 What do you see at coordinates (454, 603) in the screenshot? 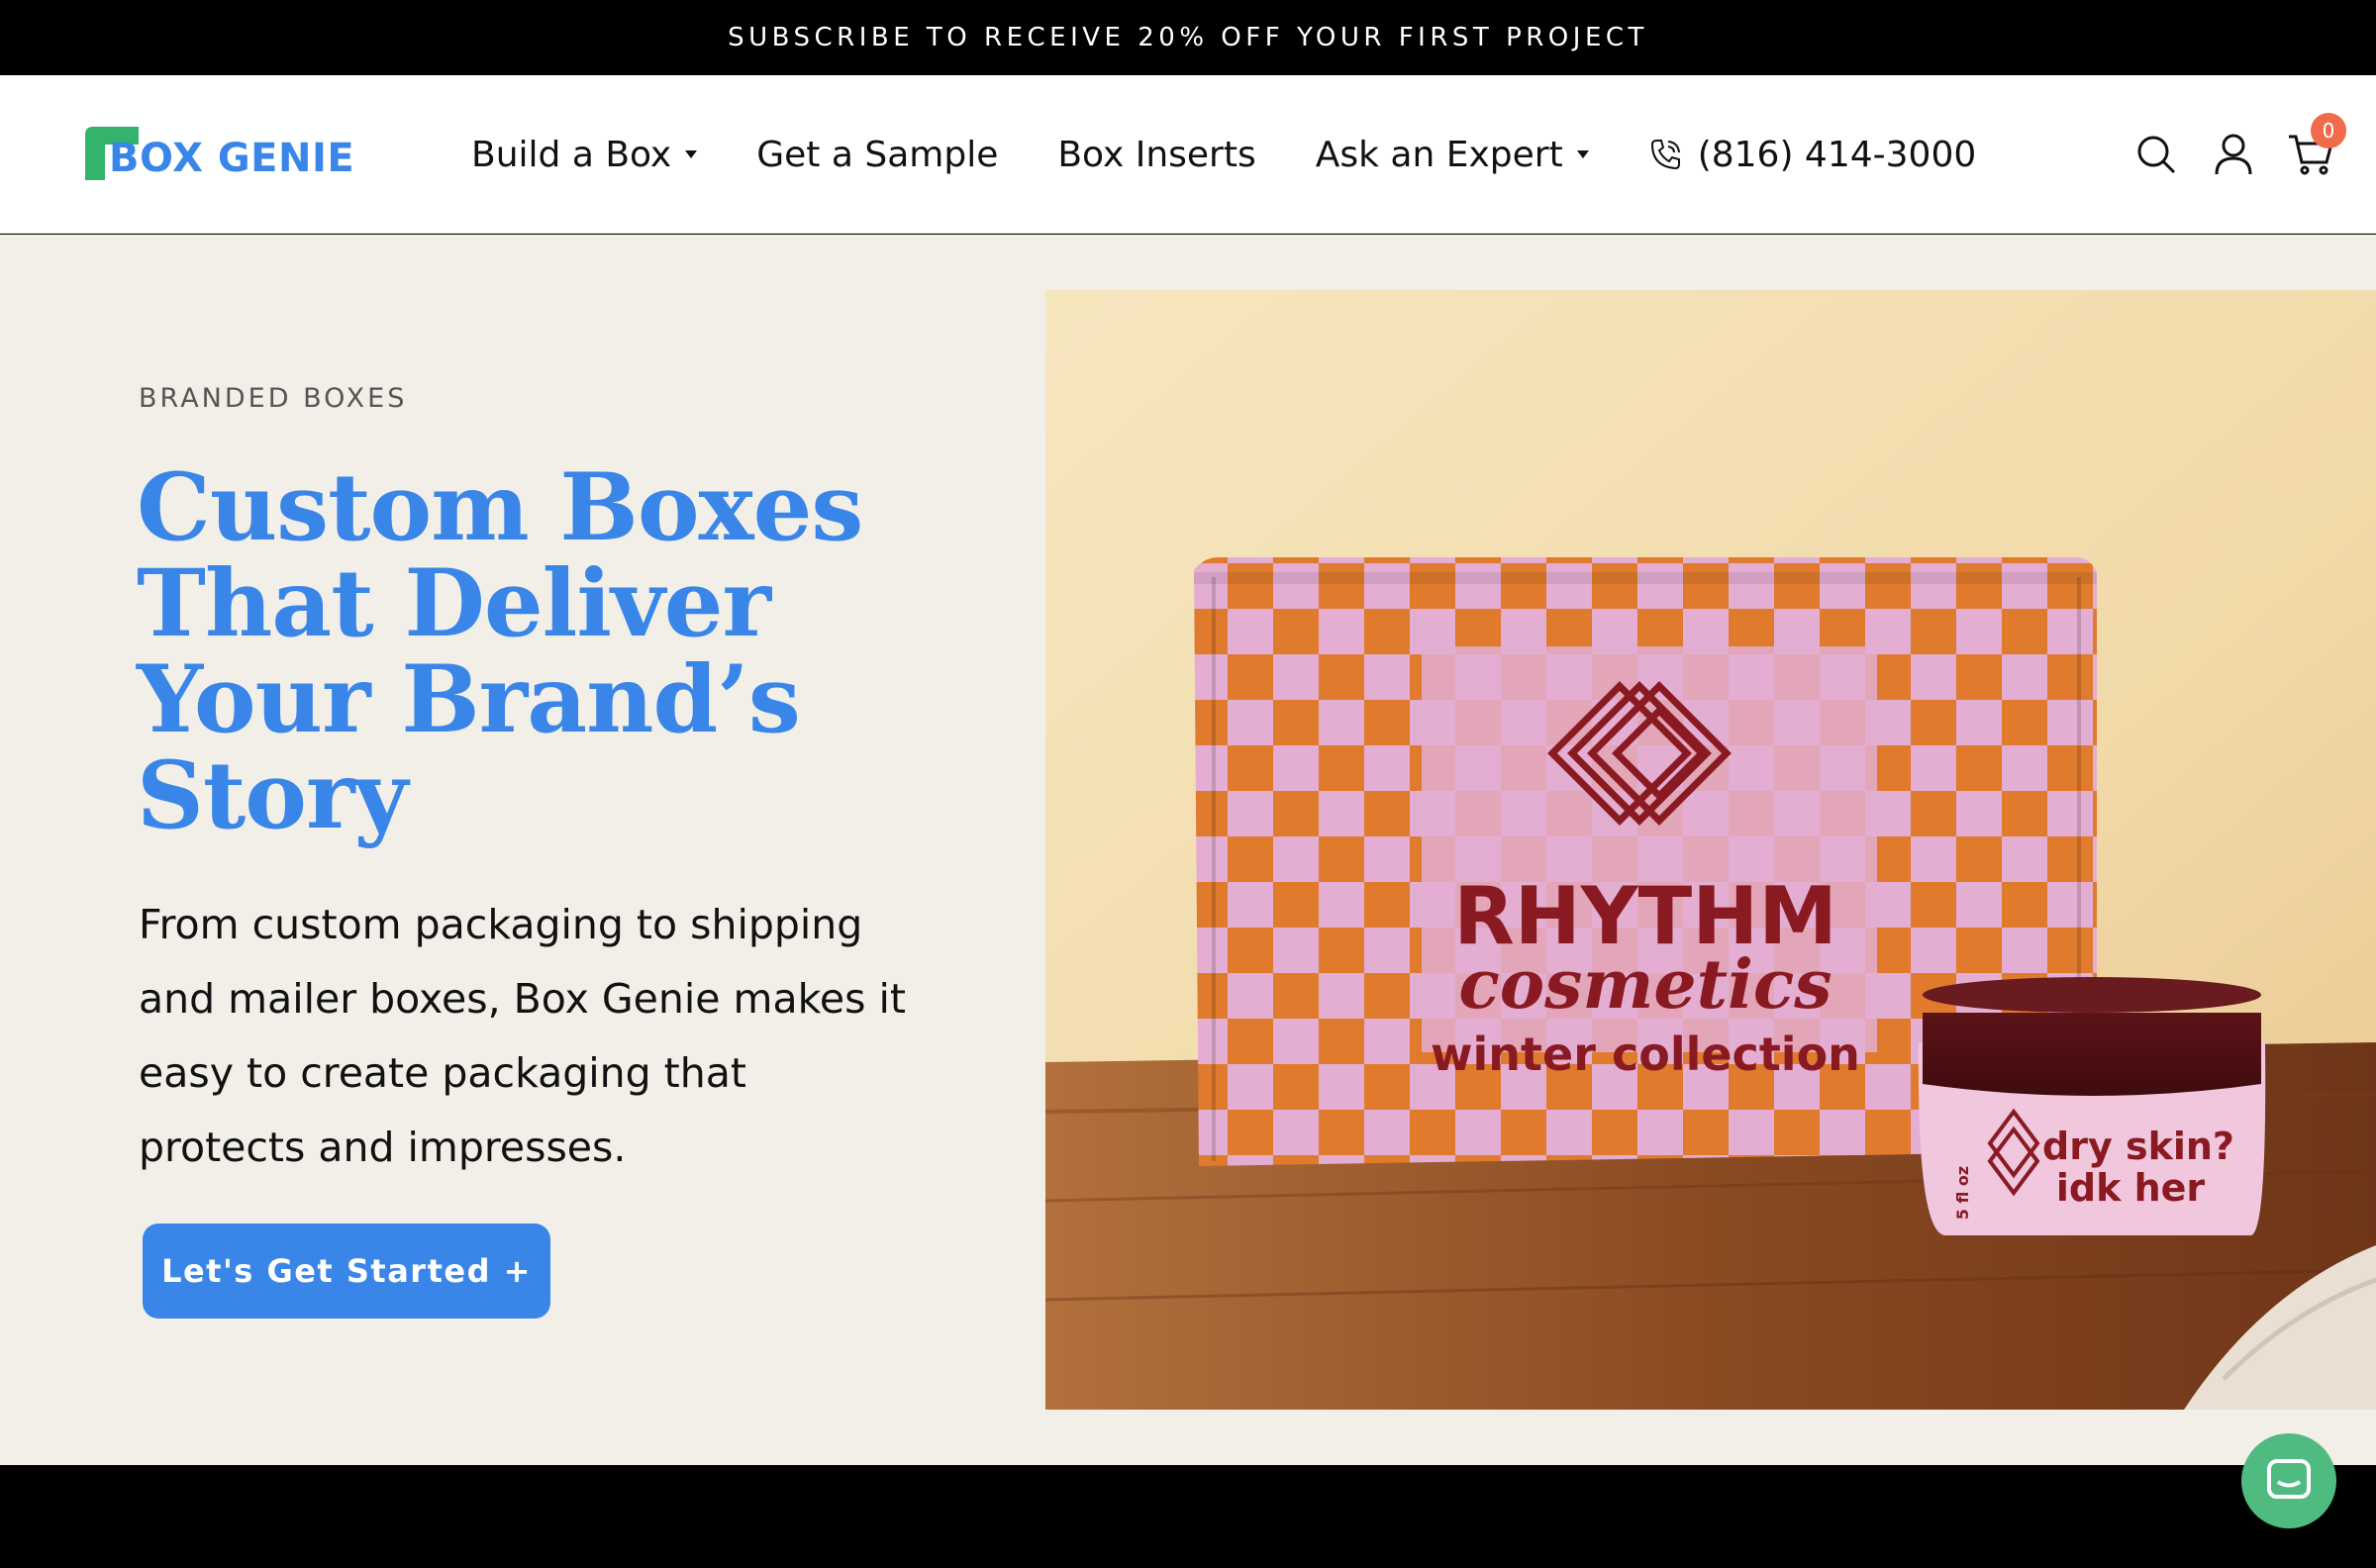
I see `headline-line: That Deliver` at bounding box center [454, 603].